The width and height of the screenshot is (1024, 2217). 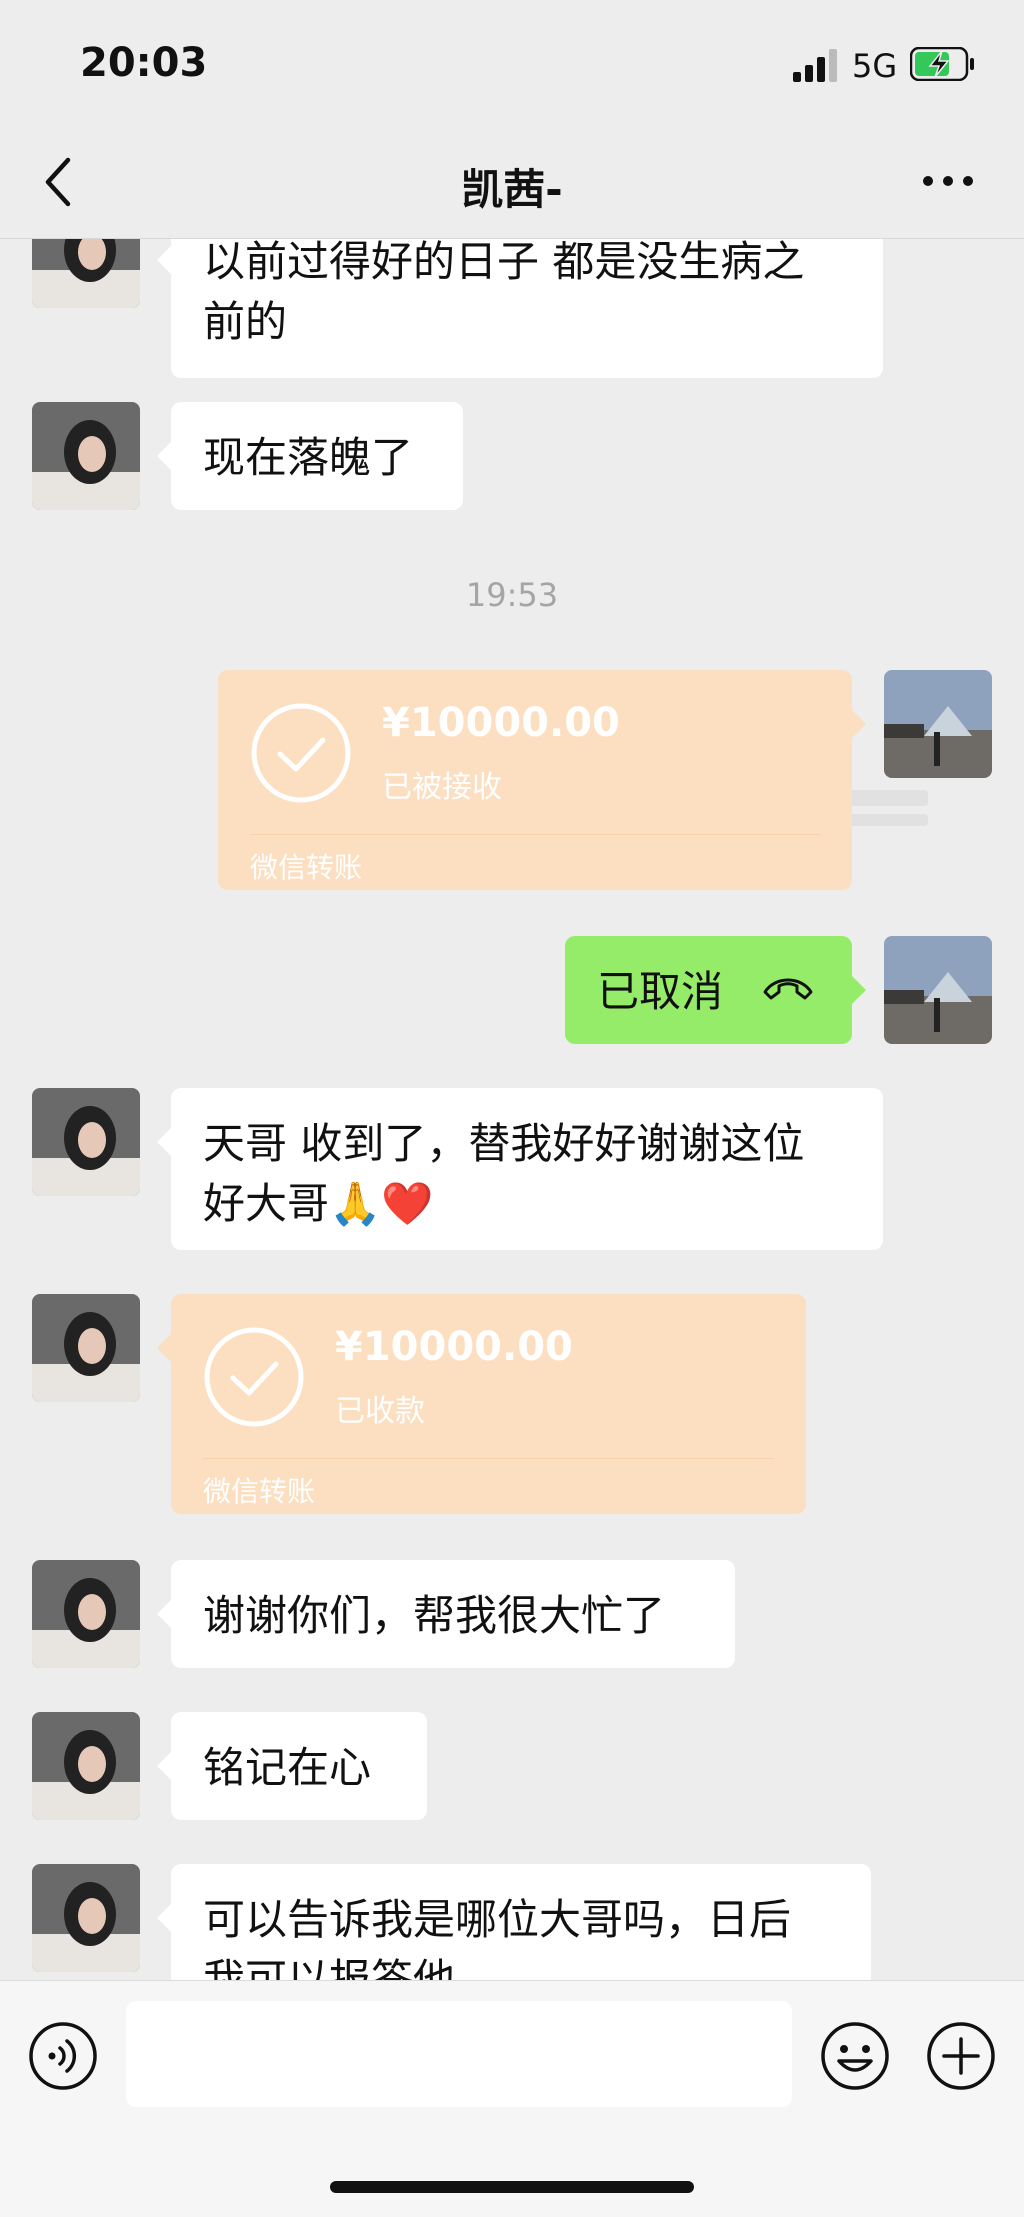 I want to click on chat-title: 凯茜-, so click(x=512, y=189).